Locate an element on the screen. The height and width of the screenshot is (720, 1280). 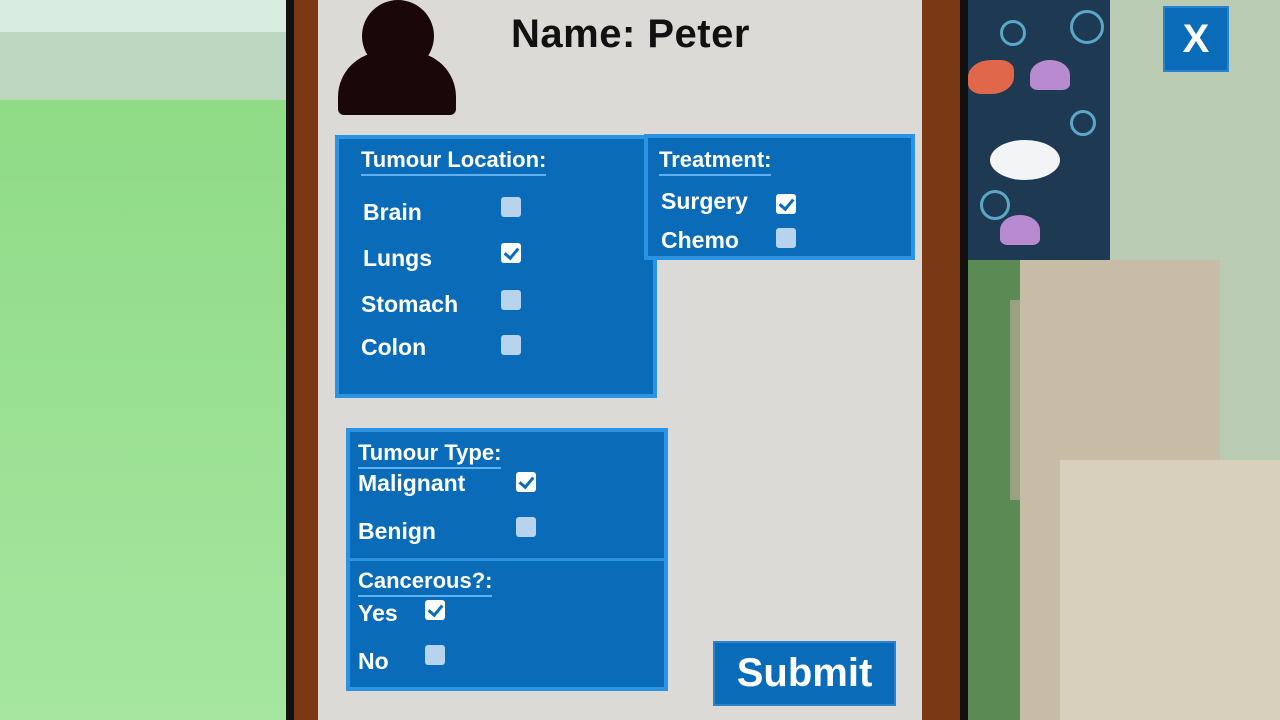
submit-button: Submit is located at coordinates (804, 673).